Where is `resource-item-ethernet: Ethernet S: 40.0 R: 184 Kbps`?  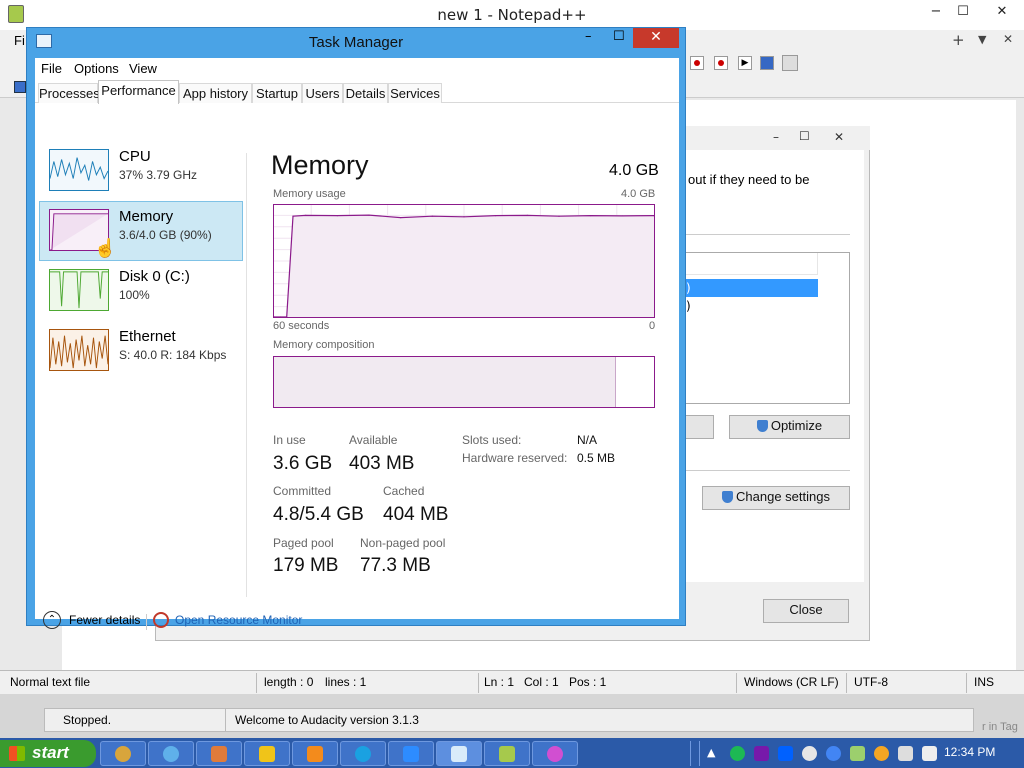 resource-item-ethernet: Ethernet S: 40.0 R: 184 Kbps is located at coordinates (141, 351).